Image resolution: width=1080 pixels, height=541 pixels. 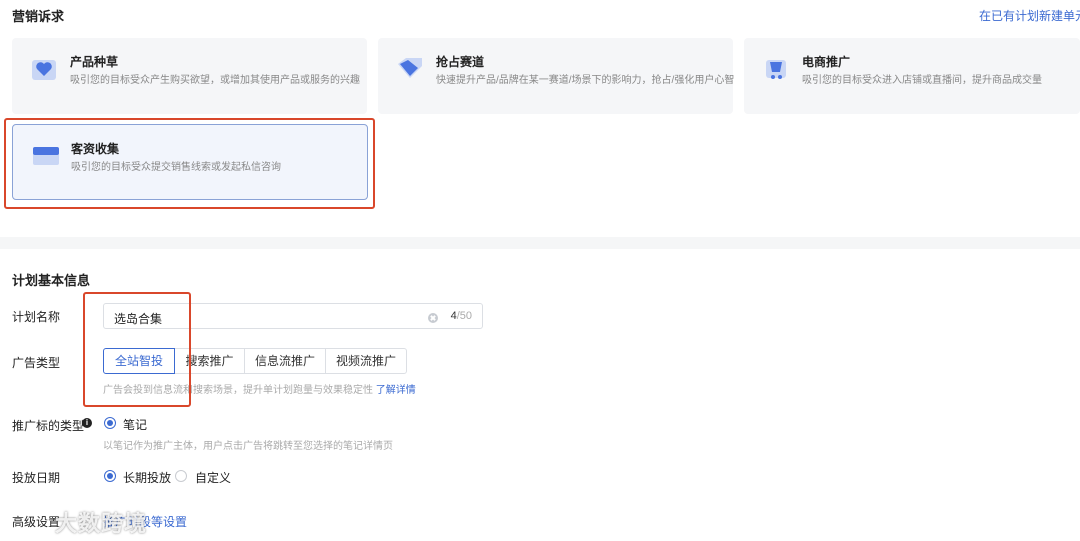 What do you see at coordinates (213, 478) in the screenshot?
I see `date-option-custom: 自定义` at bounding box center [213, 478].